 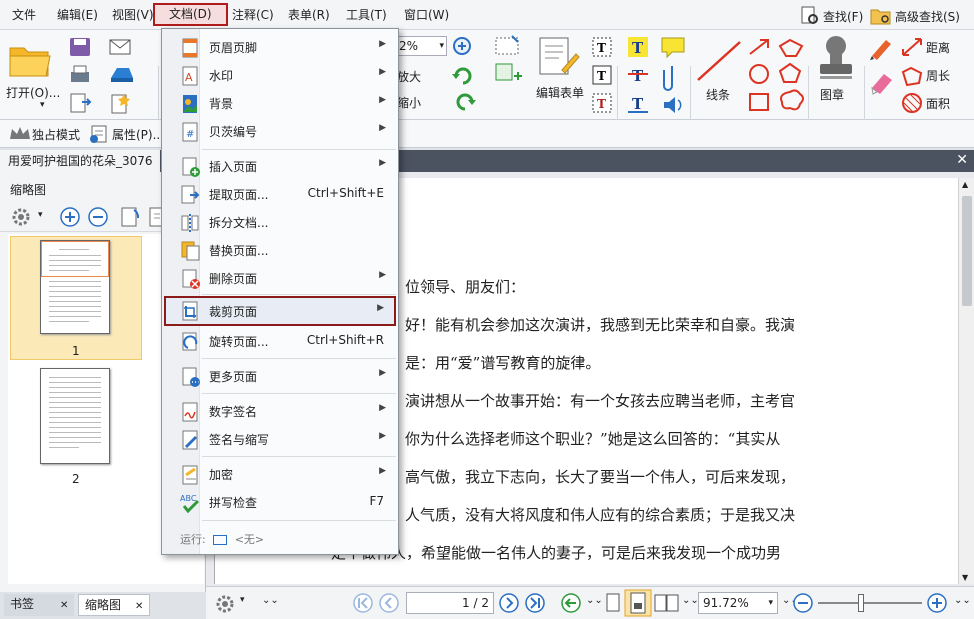 I want to click on text-field-icon, so click(x=509, y=46).